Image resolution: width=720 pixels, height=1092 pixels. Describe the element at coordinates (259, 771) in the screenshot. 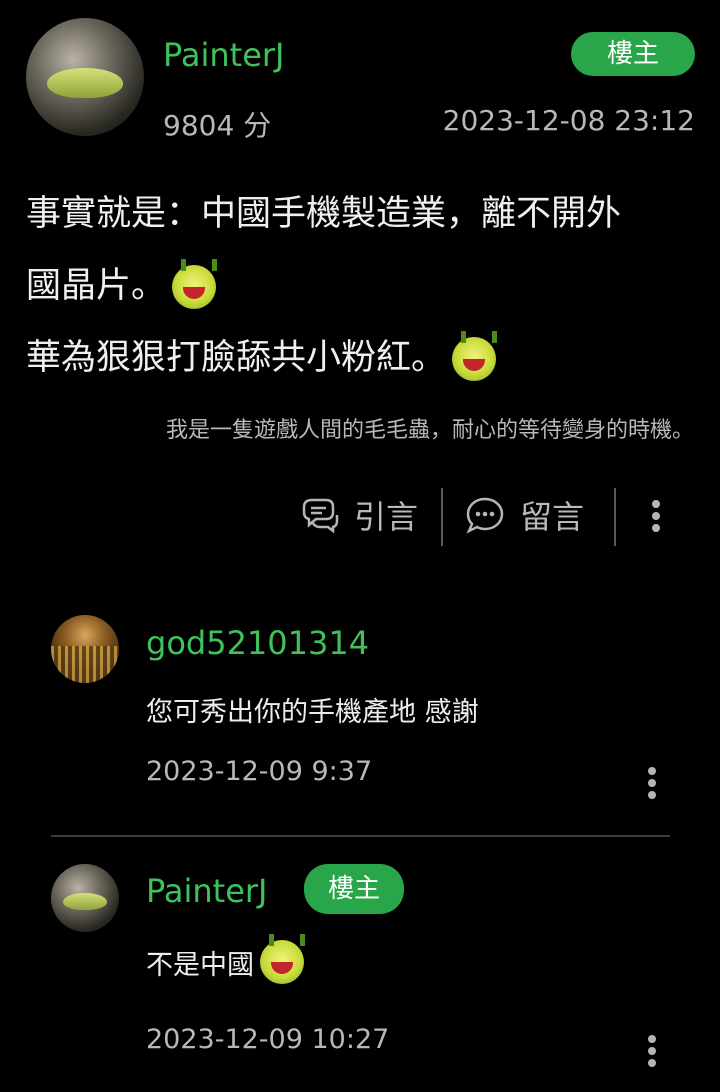

I see `reply-timestamp: 2023-12-09 9:37` at that location.